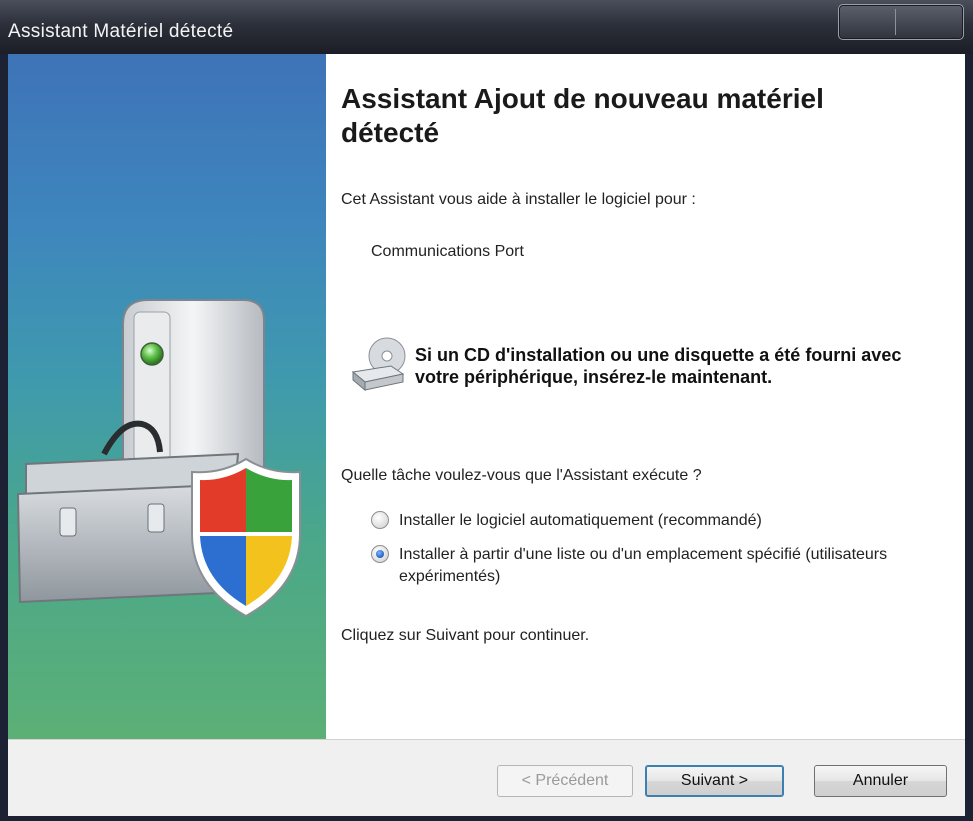  I want to click on radio-auto-install, so click(380, 520).